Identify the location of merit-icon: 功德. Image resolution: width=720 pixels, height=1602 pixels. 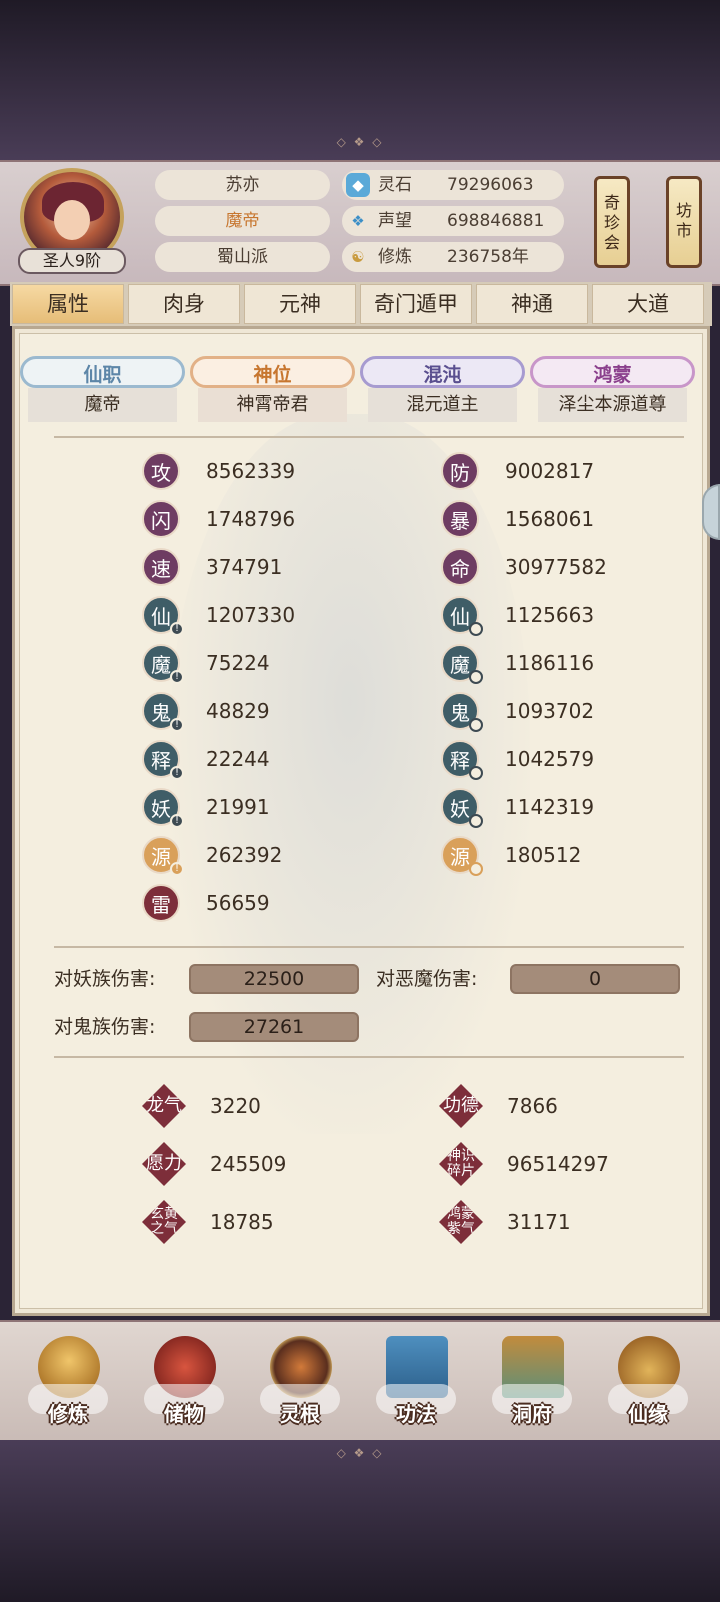
(461, 1106).